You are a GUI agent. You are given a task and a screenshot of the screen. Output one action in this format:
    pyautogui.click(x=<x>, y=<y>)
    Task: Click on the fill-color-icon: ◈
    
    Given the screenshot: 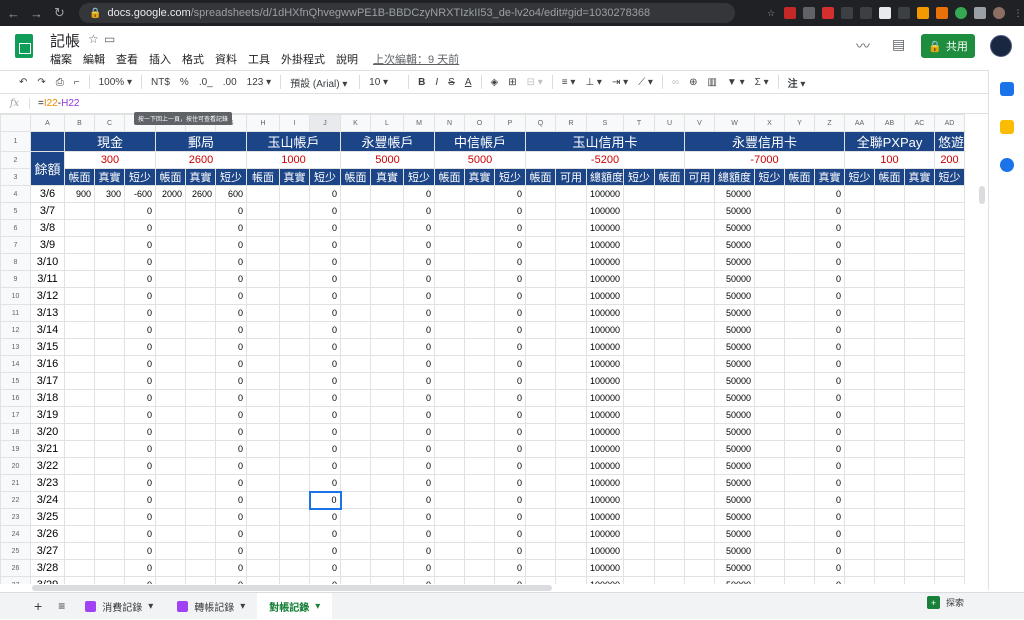 What is the action you would take?
    pyautogui.click(x=495, y=82)
    